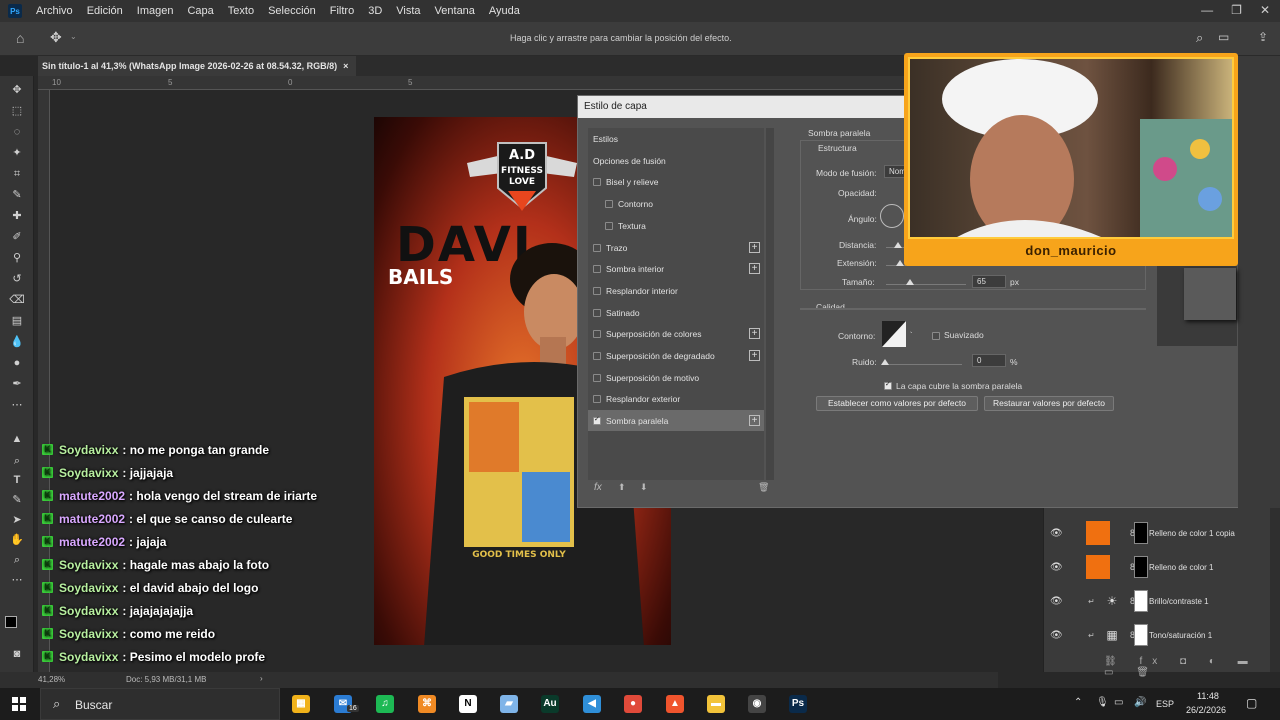 This screenshot has height=720, width=1280. Describe the element at coordinates (622, 487) in the screenshot. I see `move-up-icon: ⬆` at that location.